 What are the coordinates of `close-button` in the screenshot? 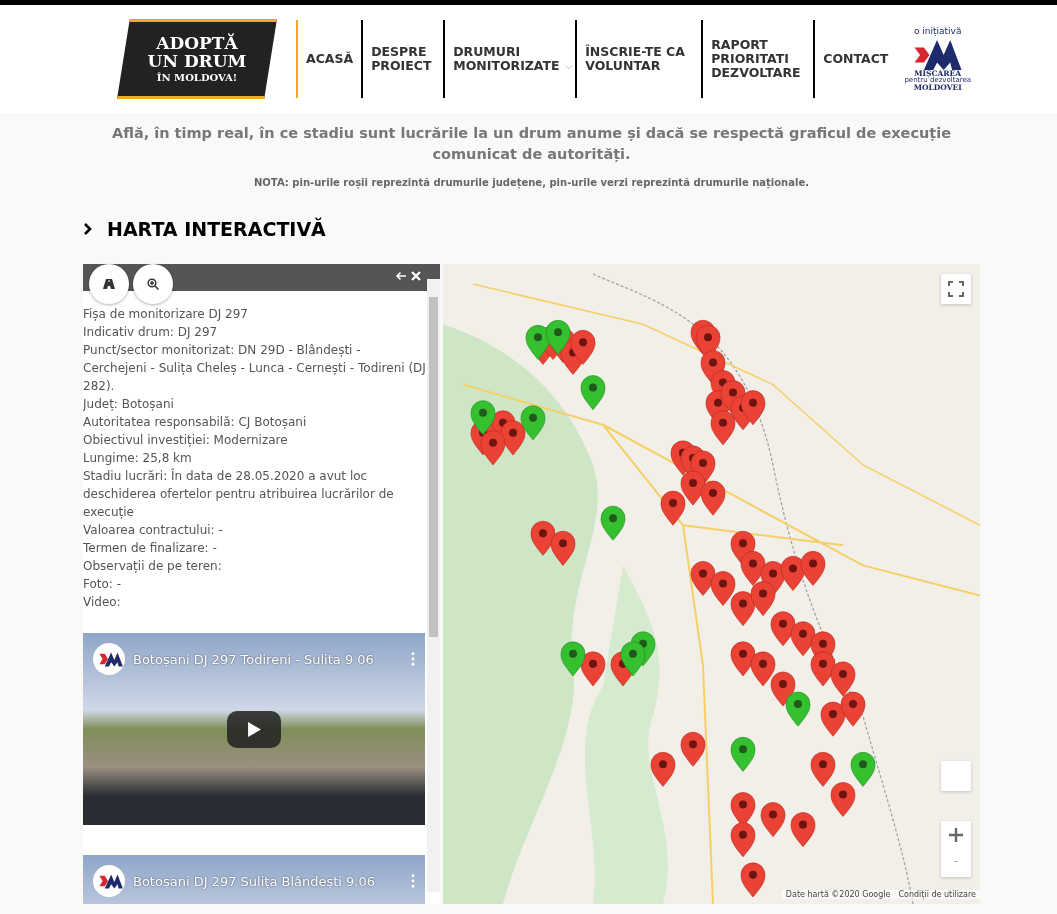 It's located at (416, 276).